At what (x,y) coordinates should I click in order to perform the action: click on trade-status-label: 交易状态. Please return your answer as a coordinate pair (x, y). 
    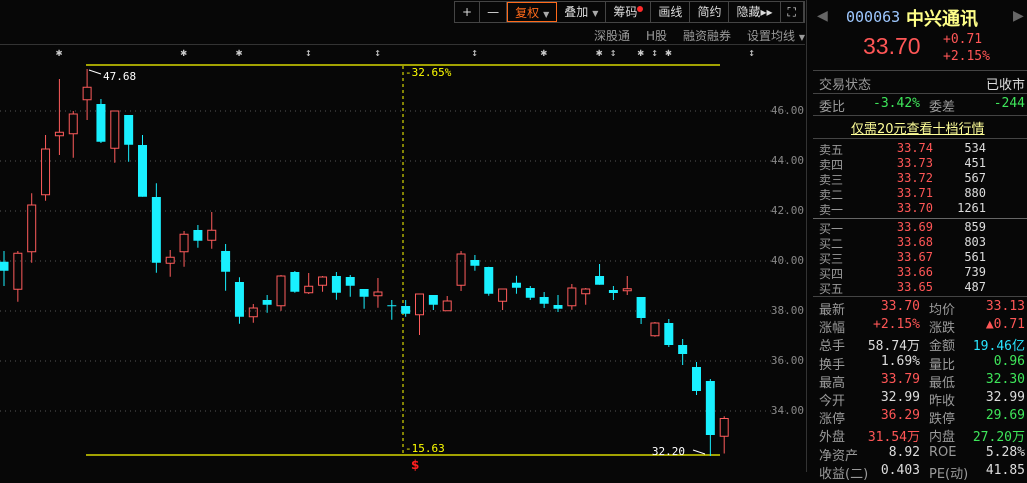
    Looking at the image, I should click on (845, 85).